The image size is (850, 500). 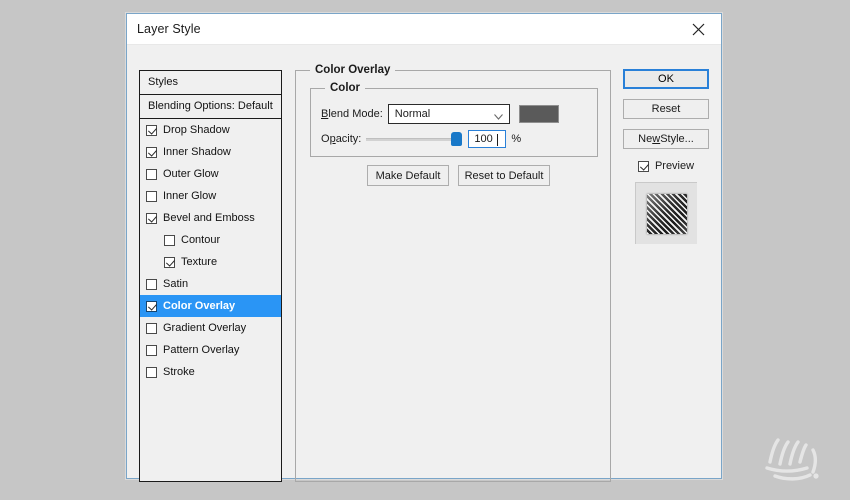 What do you see at coordinates (151, 174) in the screenshot?
I see `style-checkbox-outer-glow` at bounding box center [151, 174].